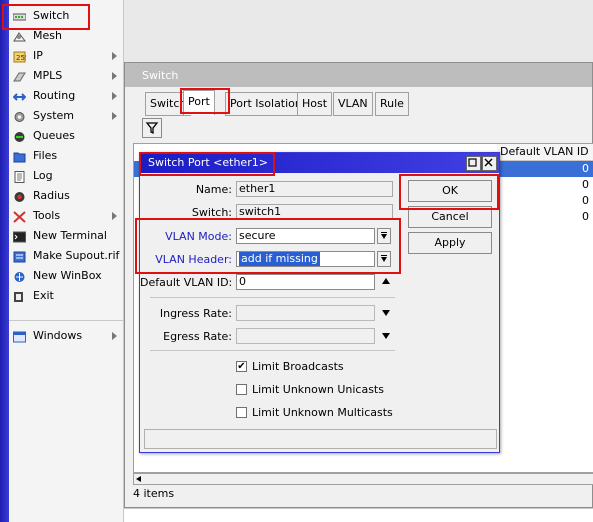 Image resolution: width=593 pixels, height=522 pixels. I want to click on menu-item-windows: Windows, so click(66, 336).